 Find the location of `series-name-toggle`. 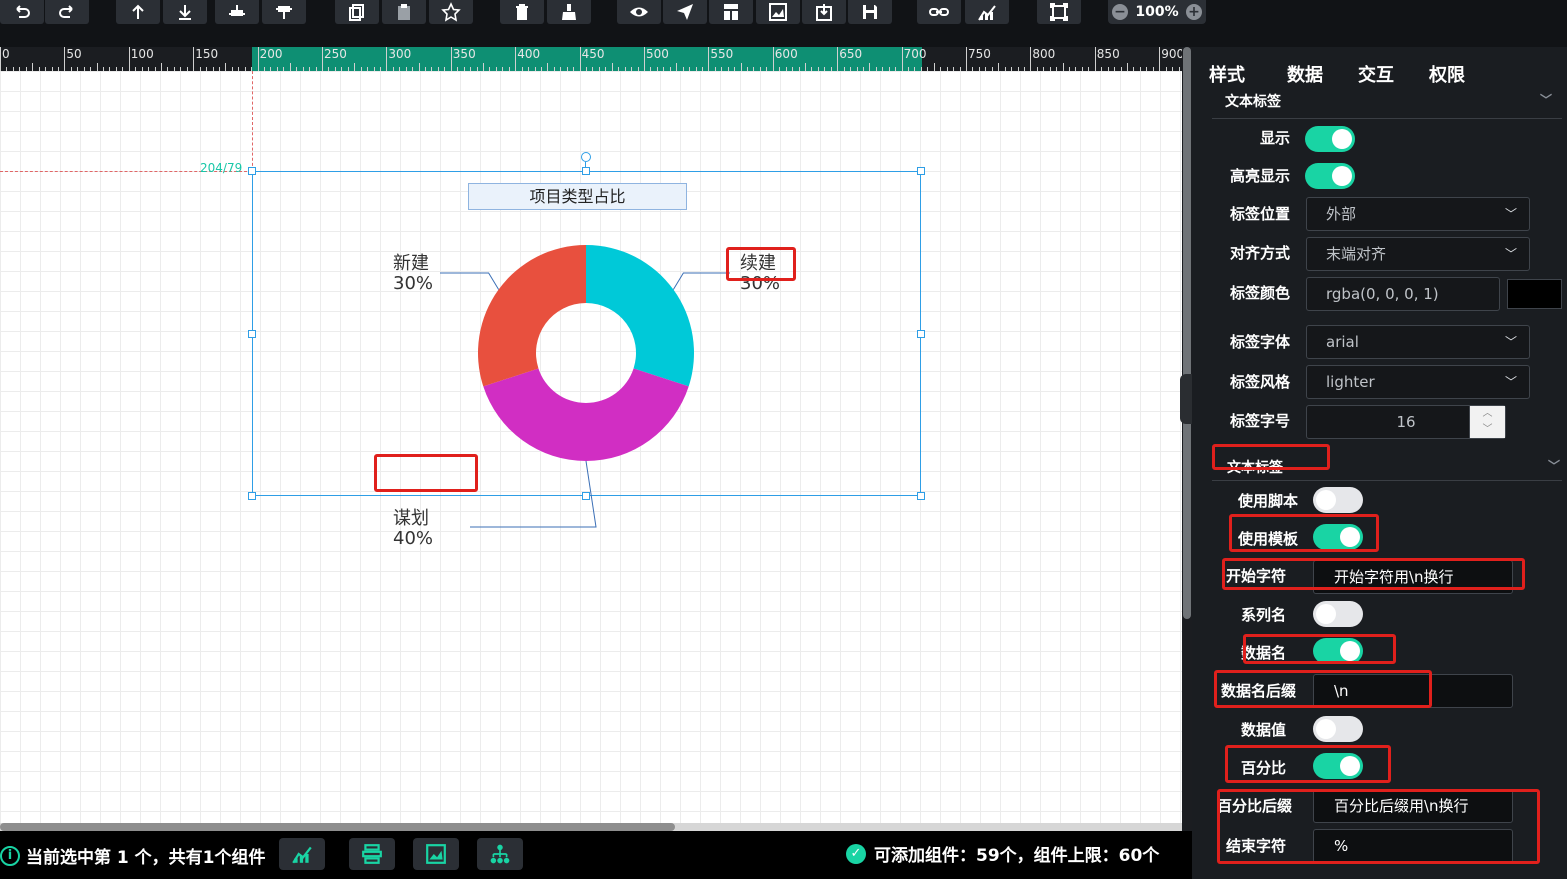

series-name-toggle is located at coordinates (1338, 614).